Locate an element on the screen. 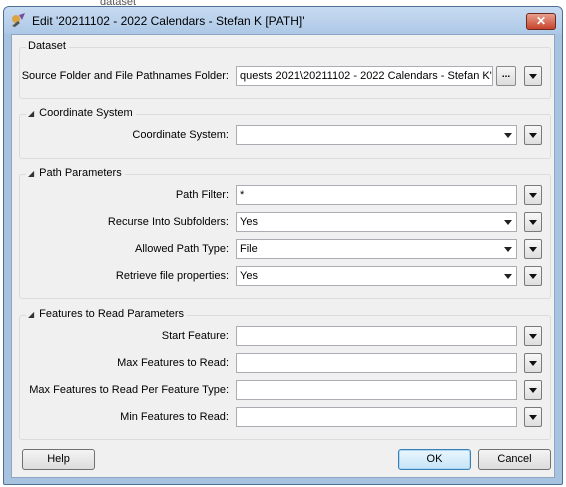 The width and height of the screenshot is (566, 487). path-parameters-group-header: ◢ Path Parameters is located at coordinates (75, 173).